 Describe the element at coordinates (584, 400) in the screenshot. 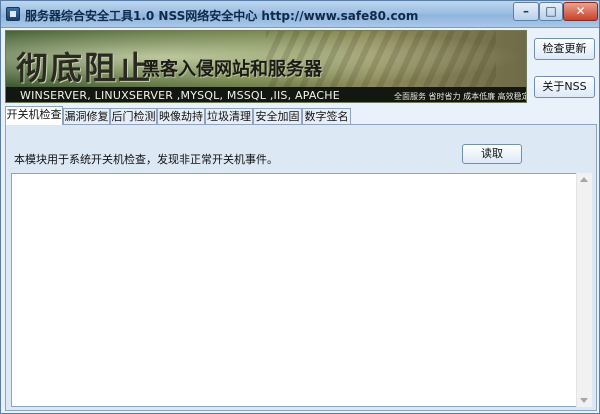

I see `scroll-down-icon` at that location.